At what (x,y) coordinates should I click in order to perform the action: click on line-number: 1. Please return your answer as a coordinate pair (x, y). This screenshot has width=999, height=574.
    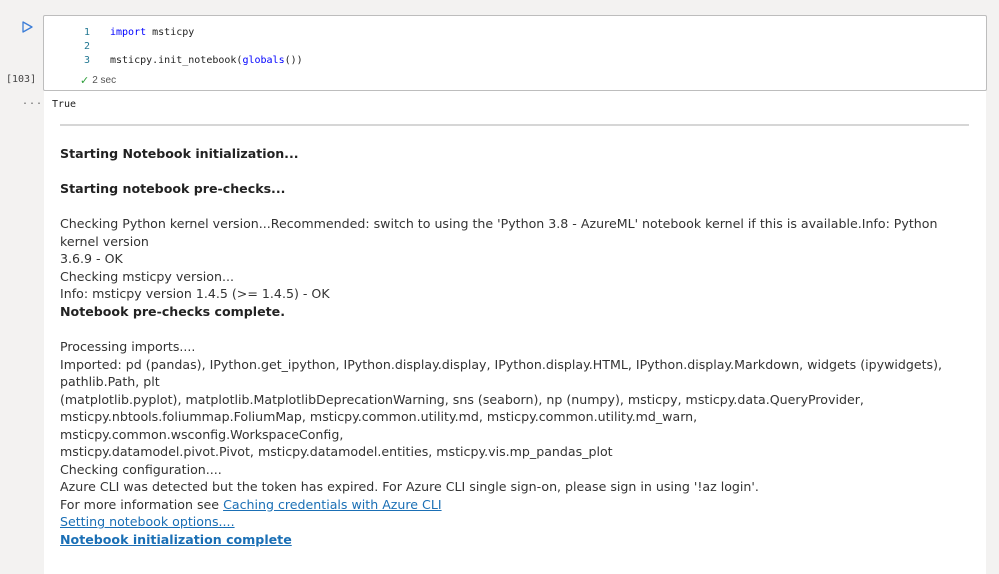
    Looking at the image, I should click on (86, 32).